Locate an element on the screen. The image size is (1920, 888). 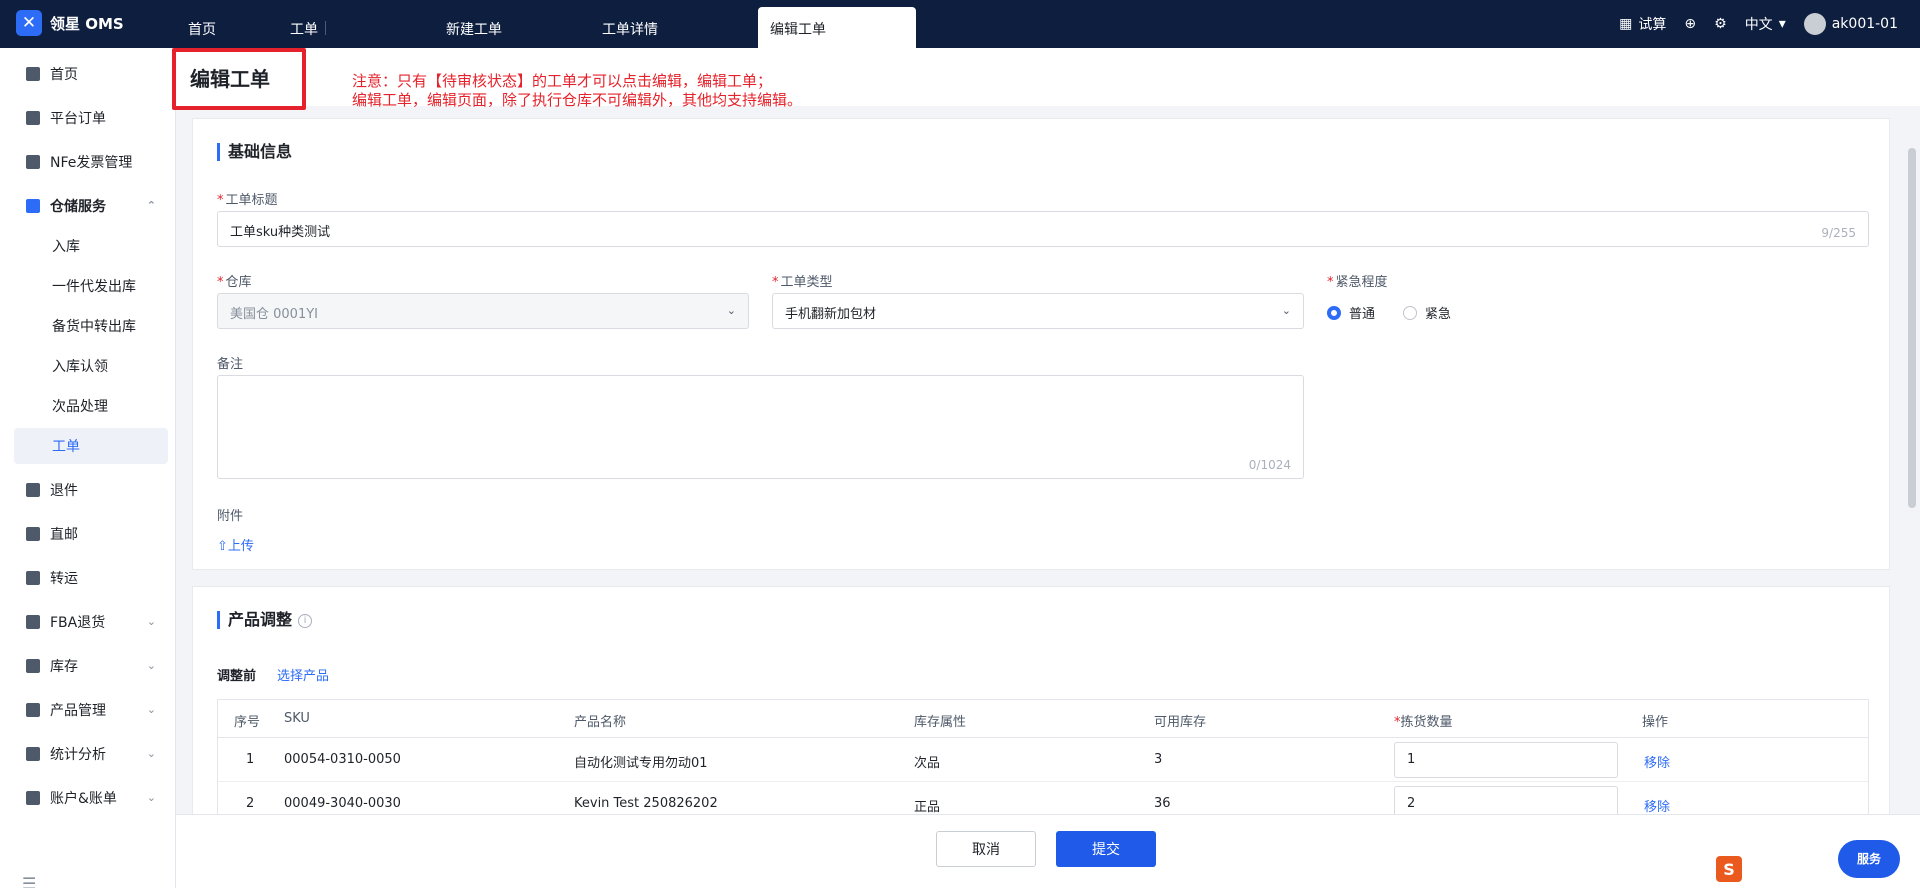
app-logo: ✕ 领星 OMS is located at coordinates (70, 23).